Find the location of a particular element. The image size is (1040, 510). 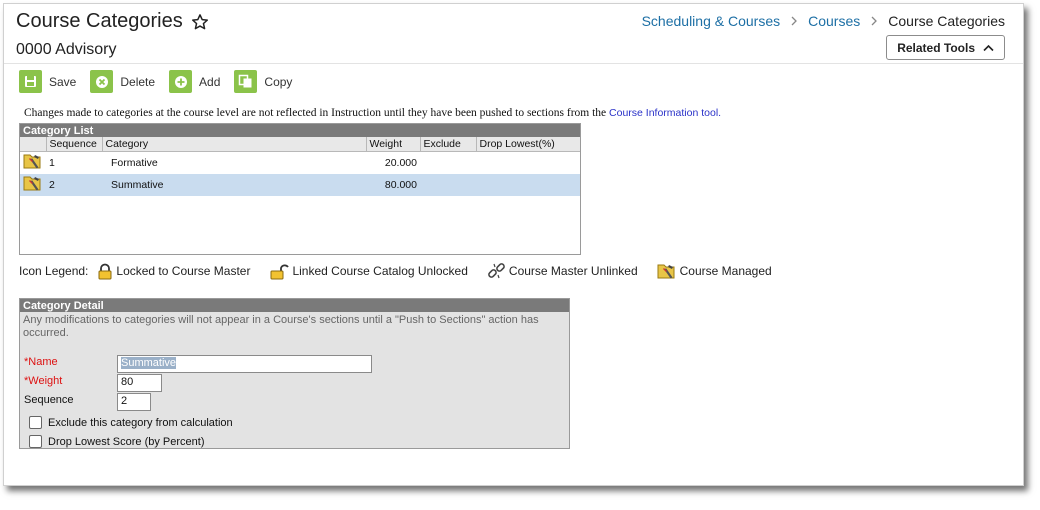

weight-label: *Weight is located at coordinates (43, 381).